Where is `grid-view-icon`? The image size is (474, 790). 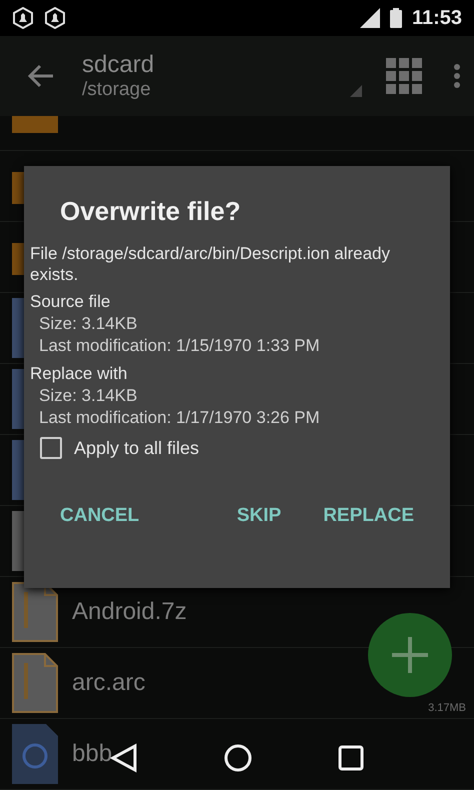 grid-view-icon is located at coordinates (404, 76).